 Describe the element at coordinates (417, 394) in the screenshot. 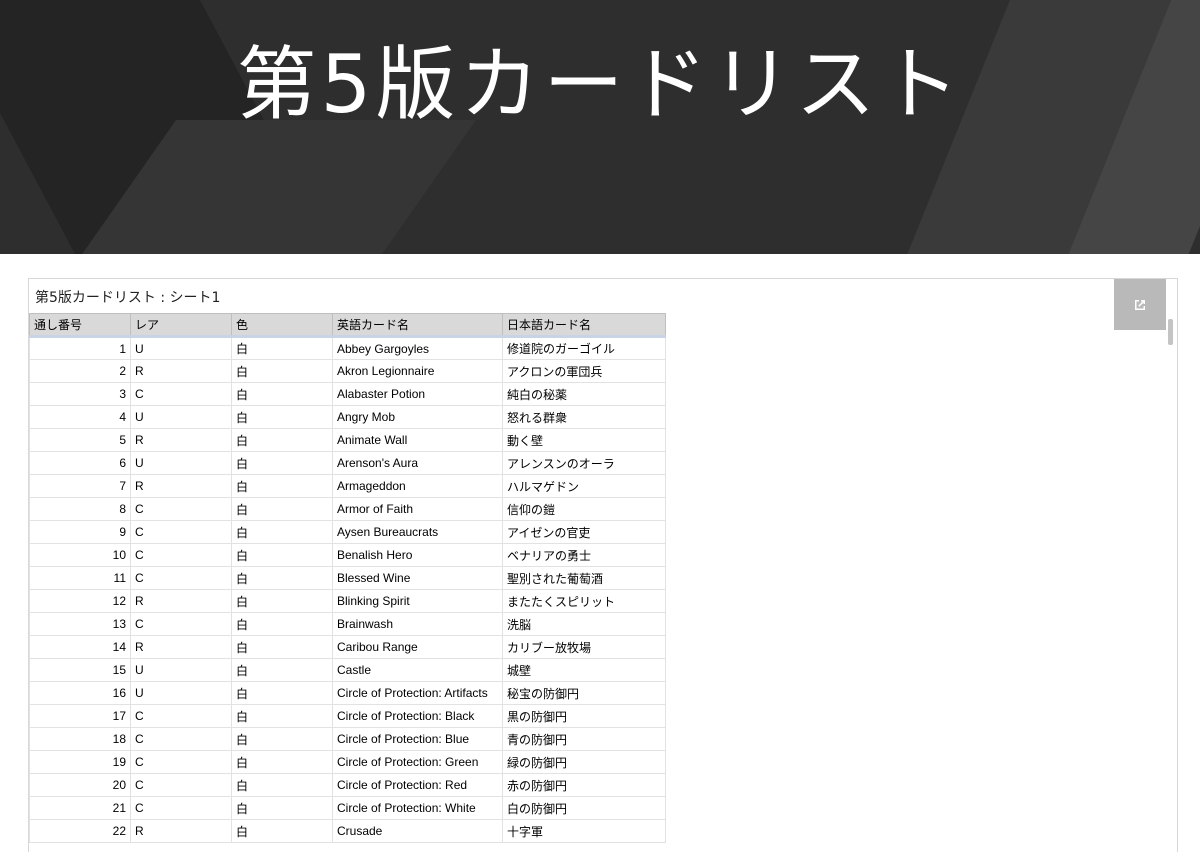

I see `cell-english-name: Alabaster Potion` at that location.